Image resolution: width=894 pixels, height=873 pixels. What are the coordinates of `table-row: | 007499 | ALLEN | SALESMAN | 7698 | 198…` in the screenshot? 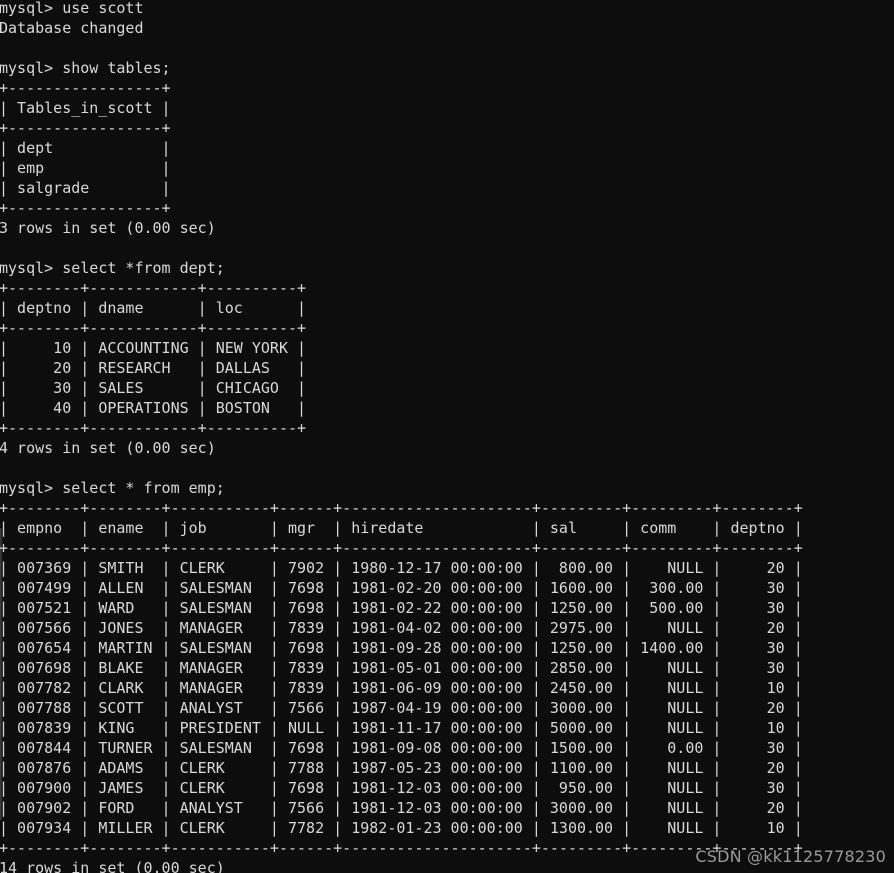 It's located at (401, 588).